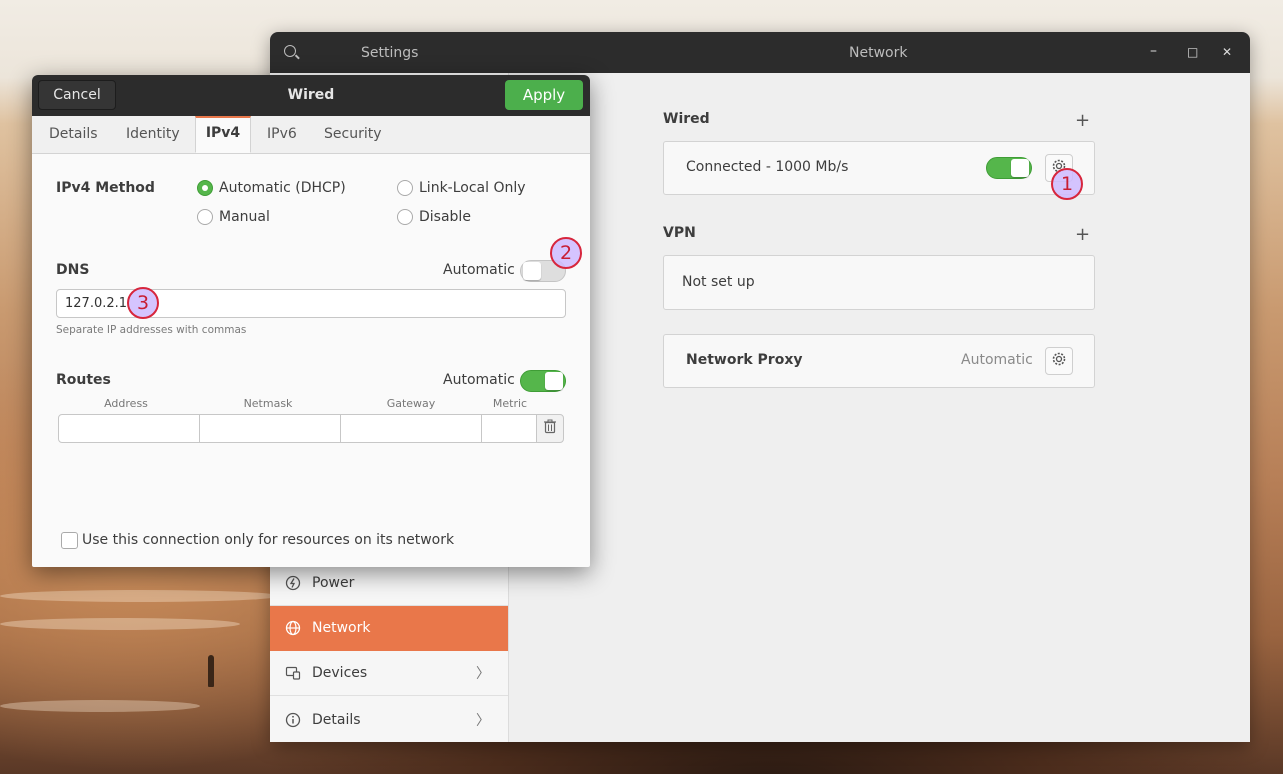 The width and height of the screenshot is (1283, 774). What do you see at coordinates (293, 673) in the screenshot?
I see `devices-icon` at bounding box center [293, 673].